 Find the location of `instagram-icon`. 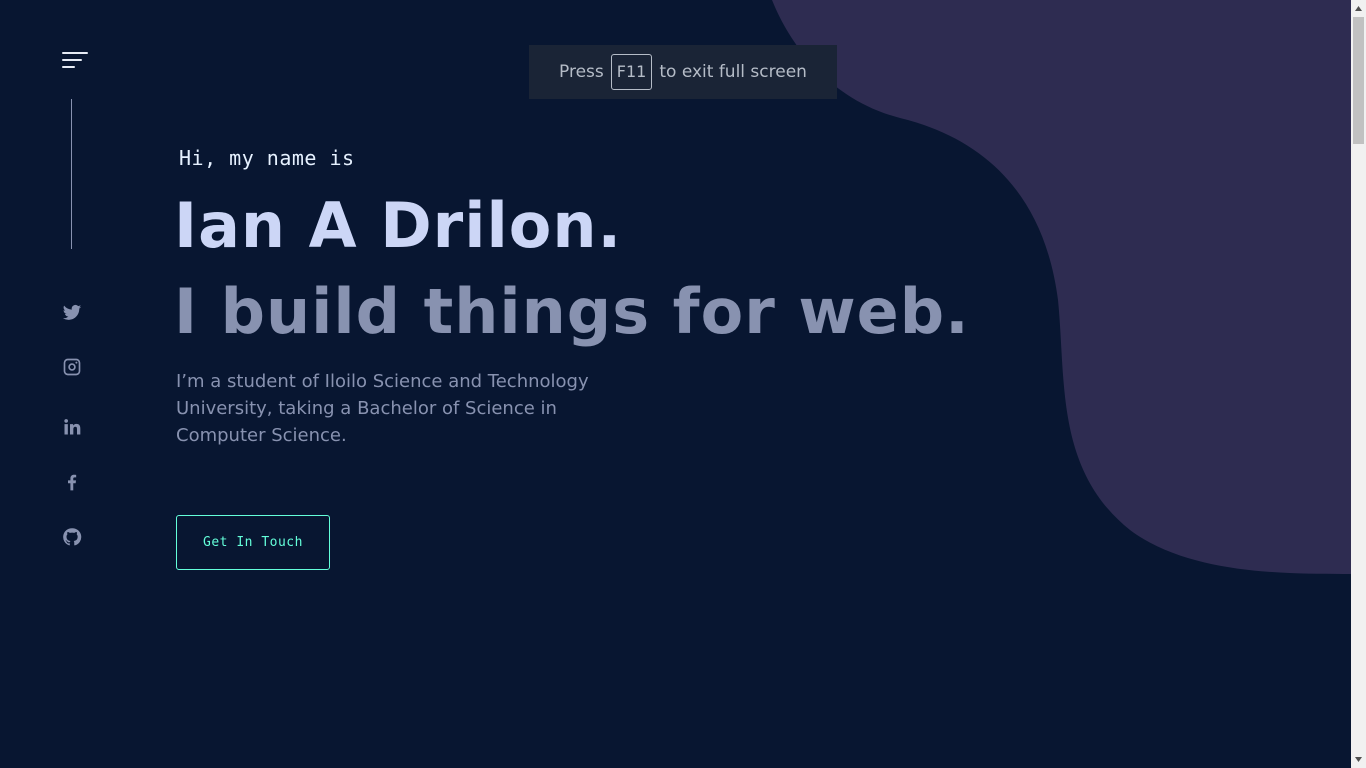

instagram-icon is located at coordinates (72, 367).